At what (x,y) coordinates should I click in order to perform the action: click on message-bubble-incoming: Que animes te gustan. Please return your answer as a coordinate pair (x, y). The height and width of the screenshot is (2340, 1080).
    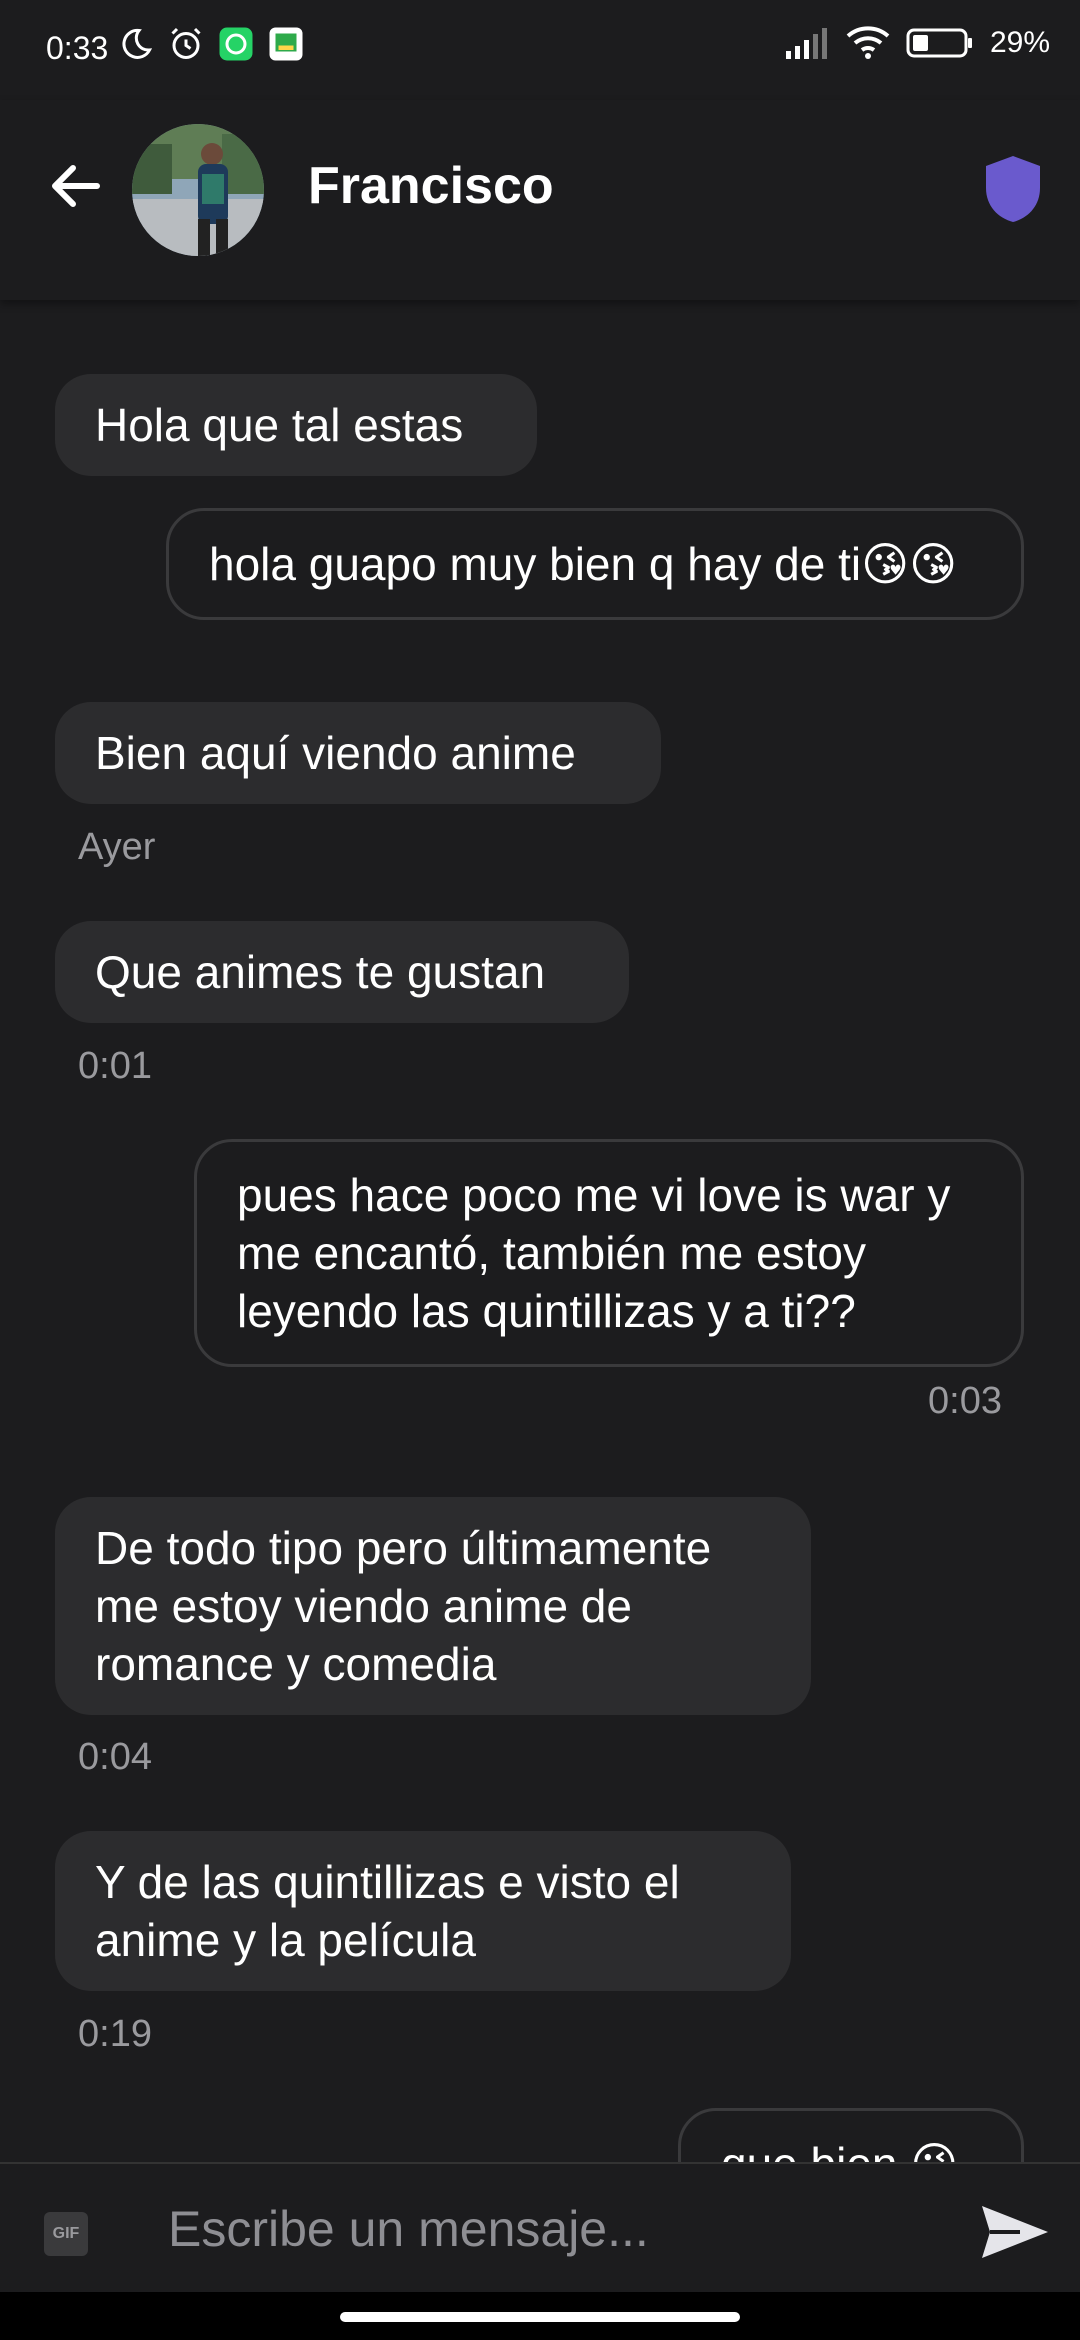
    Looking at the image, I should click on (342, 972).